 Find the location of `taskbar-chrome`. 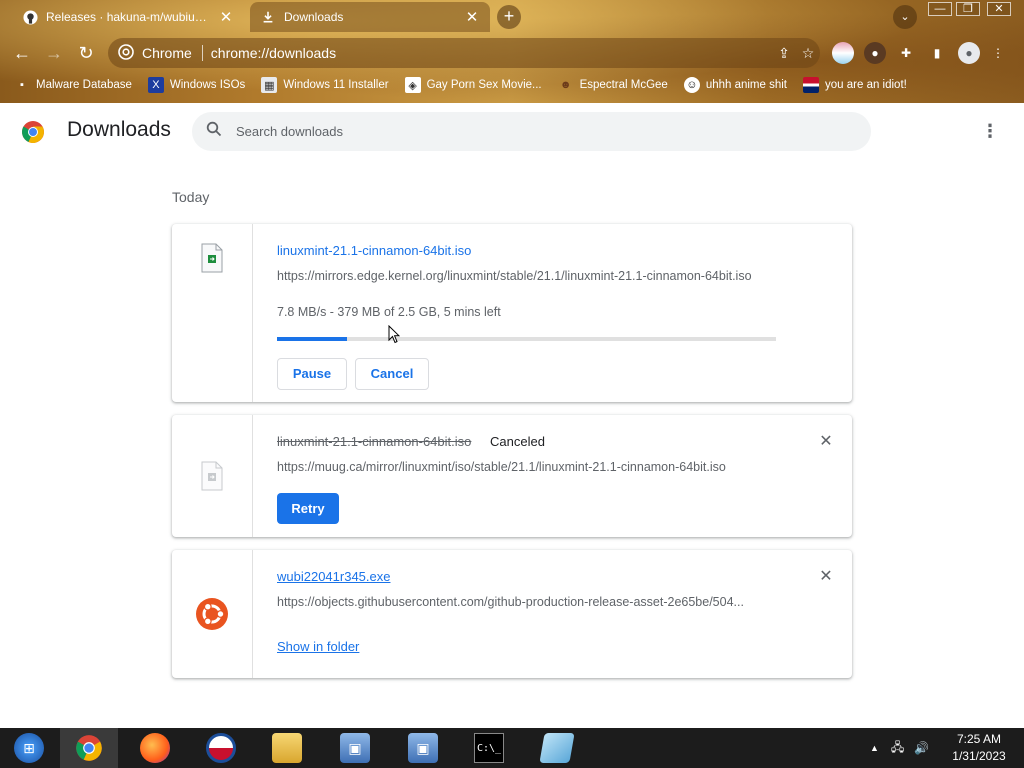

taskbar-chrome is located at coordinates (89, 748).